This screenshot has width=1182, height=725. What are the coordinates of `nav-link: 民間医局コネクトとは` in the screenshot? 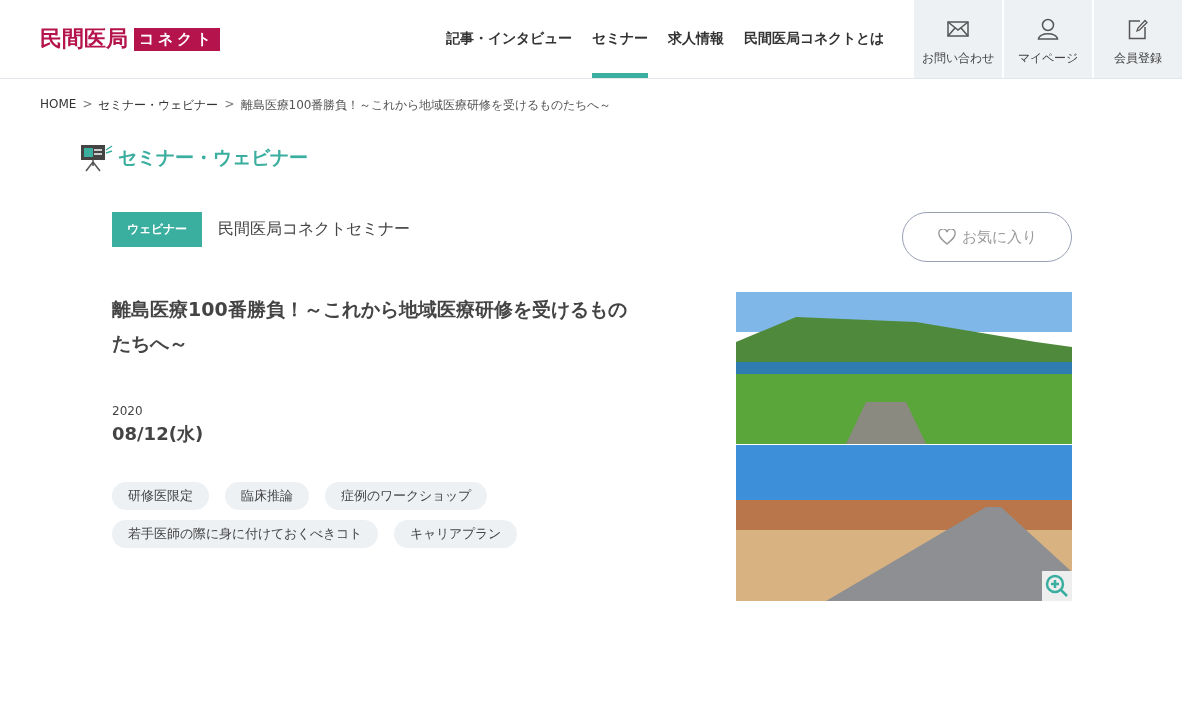 It's located at (814, 39).